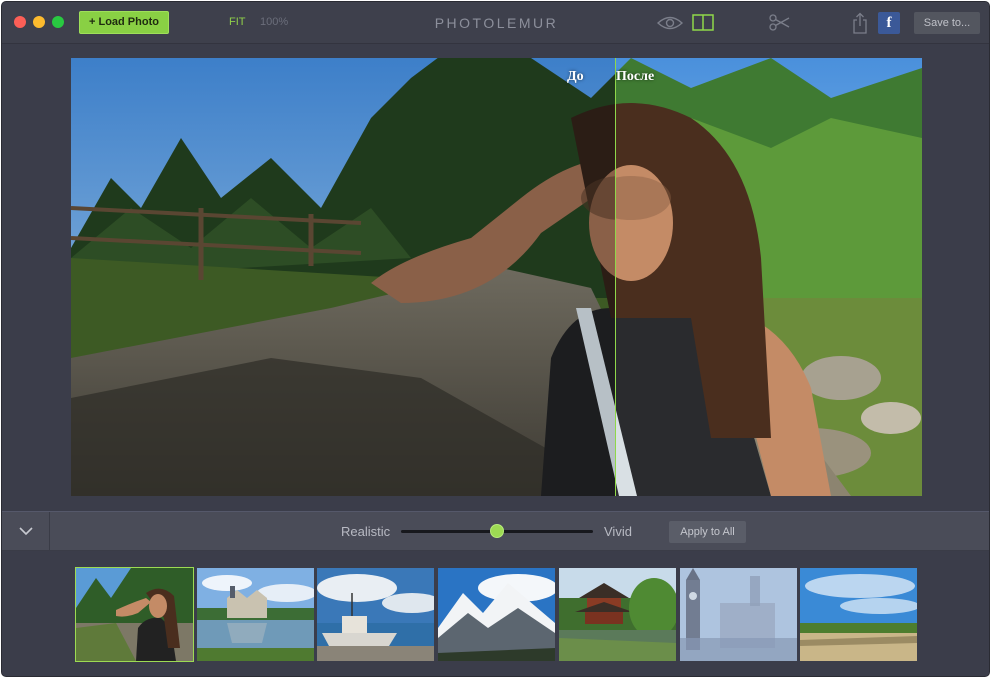  I want to click on style-slider, so click(497, 531).